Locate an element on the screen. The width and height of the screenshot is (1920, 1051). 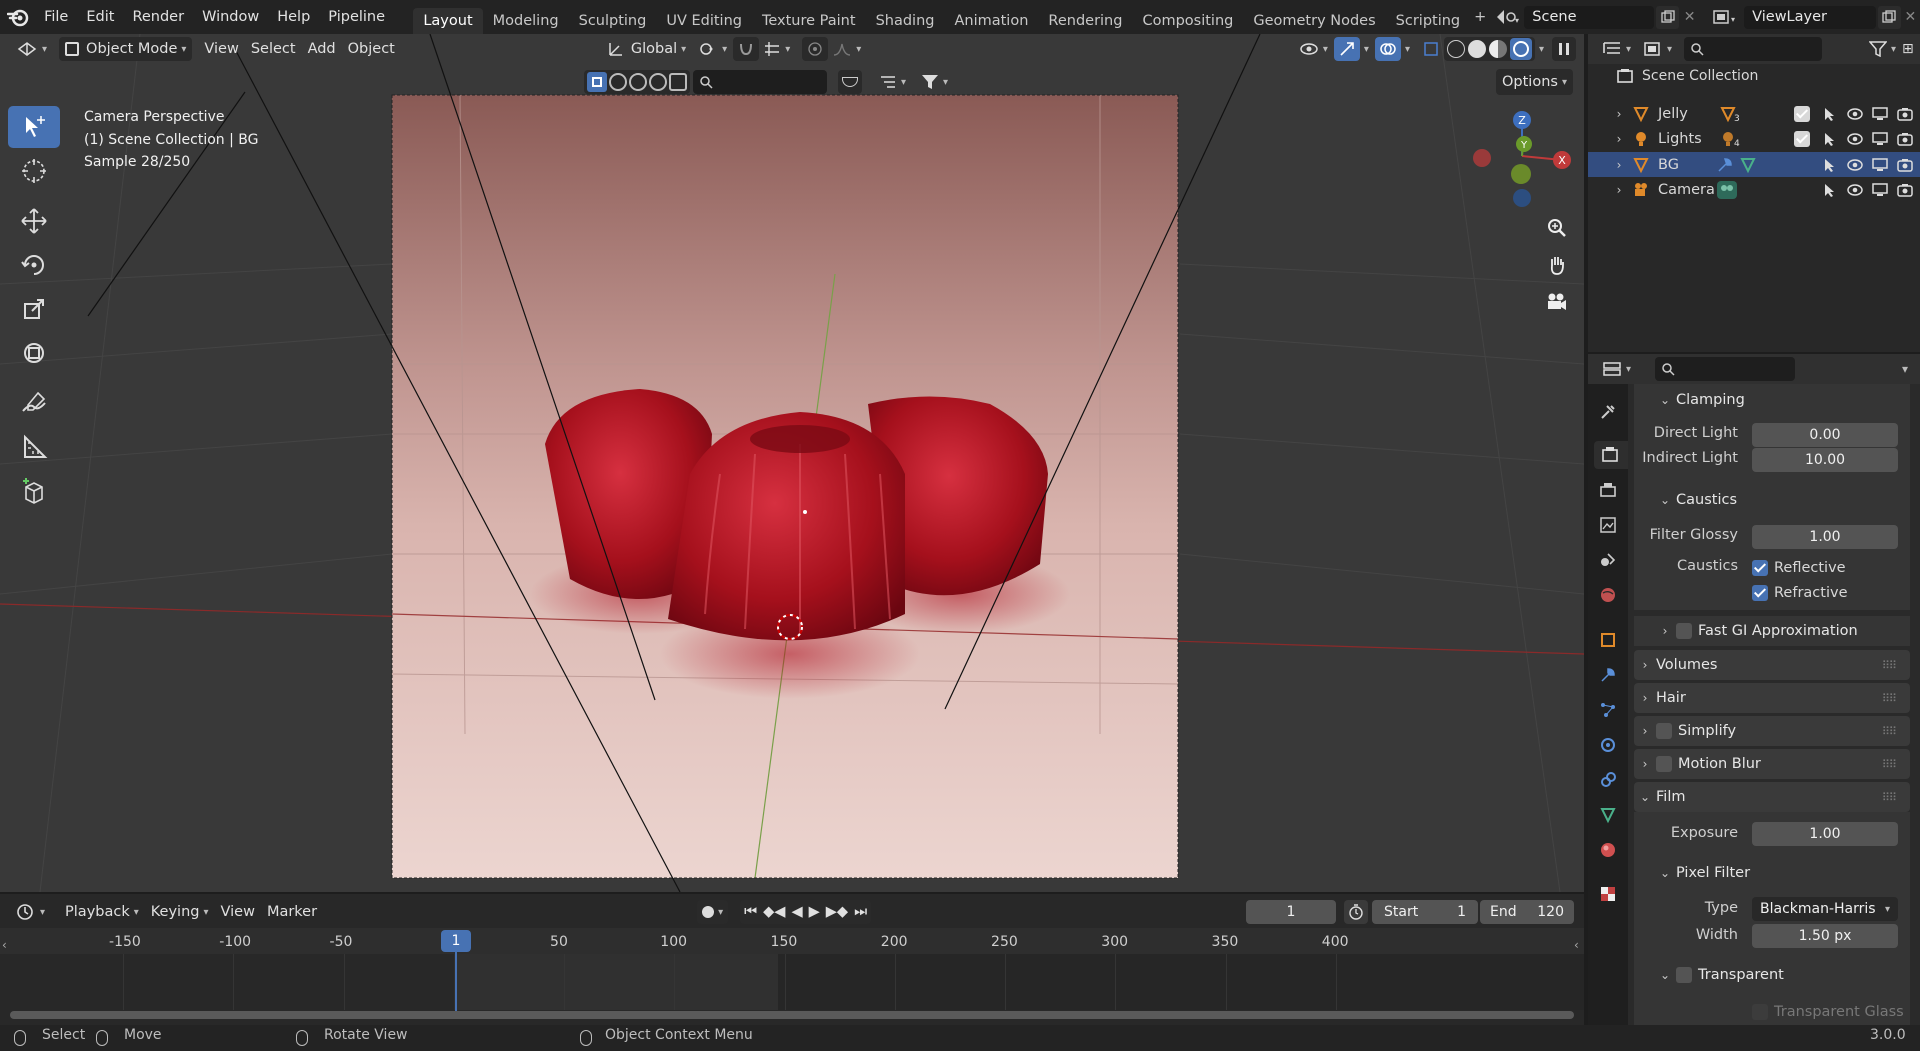
mode-dropdown: Object Mode ▾ is located at coordinates (126, 49).